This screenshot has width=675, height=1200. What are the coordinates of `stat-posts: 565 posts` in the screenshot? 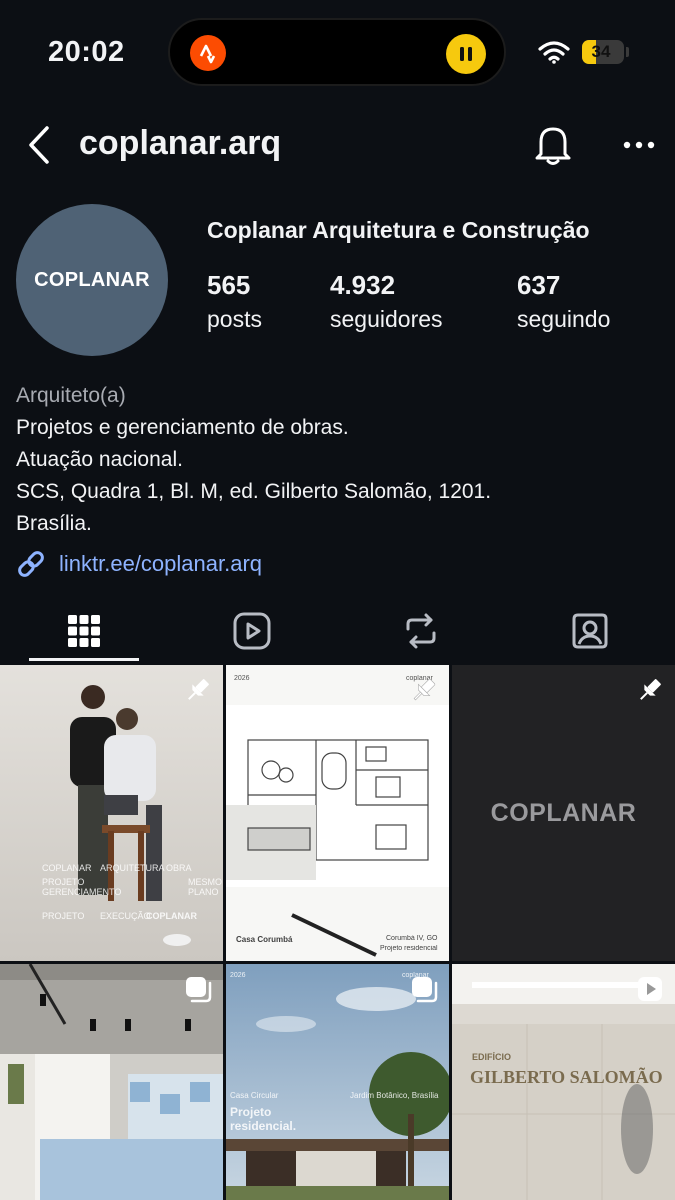 It's located at (234, 301).